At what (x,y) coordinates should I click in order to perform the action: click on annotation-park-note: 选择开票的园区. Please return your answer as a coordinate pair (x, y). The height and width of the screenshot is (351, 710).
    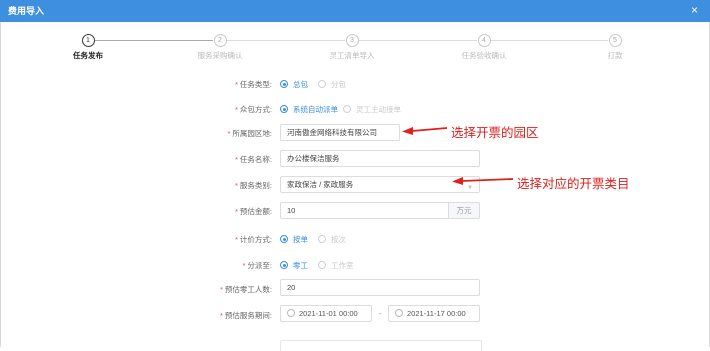
    Looking at the image, I should click on (495, 133).